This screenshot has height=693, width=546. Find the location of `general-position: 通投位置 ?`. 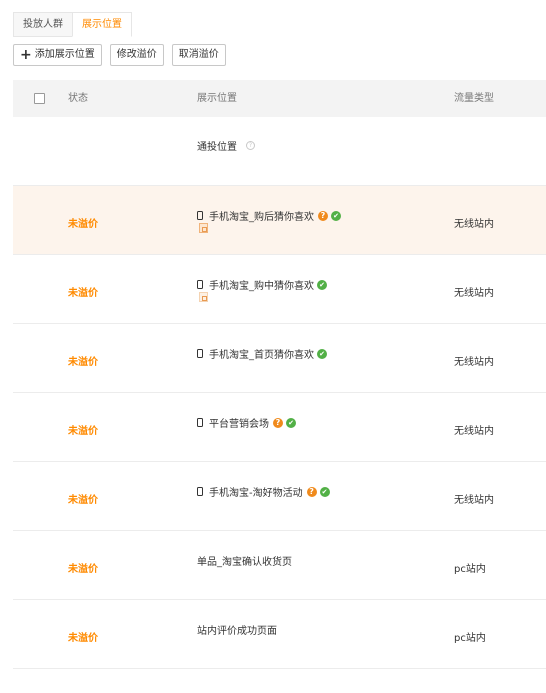

general-position: 通投位置 ? is located at coordinates (226, 145).